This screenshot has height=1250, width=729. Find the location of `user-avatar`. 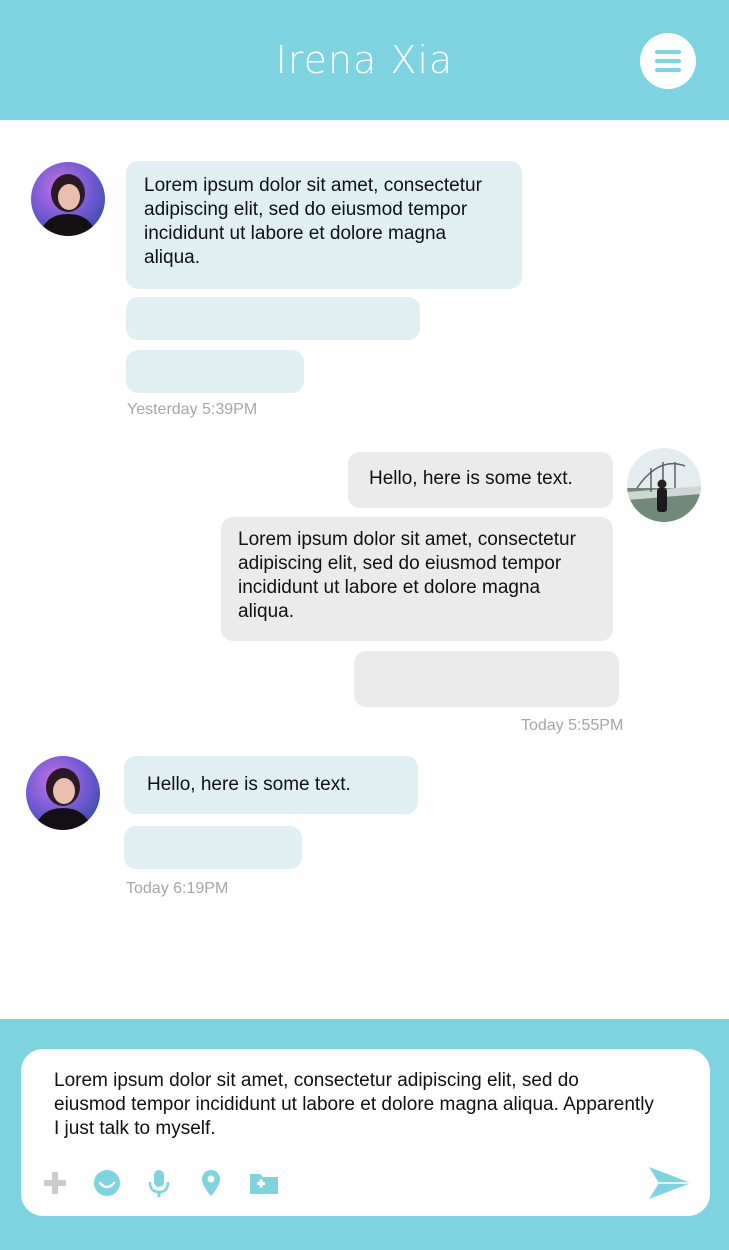

user-avatar is located at coordinates (664, 485).